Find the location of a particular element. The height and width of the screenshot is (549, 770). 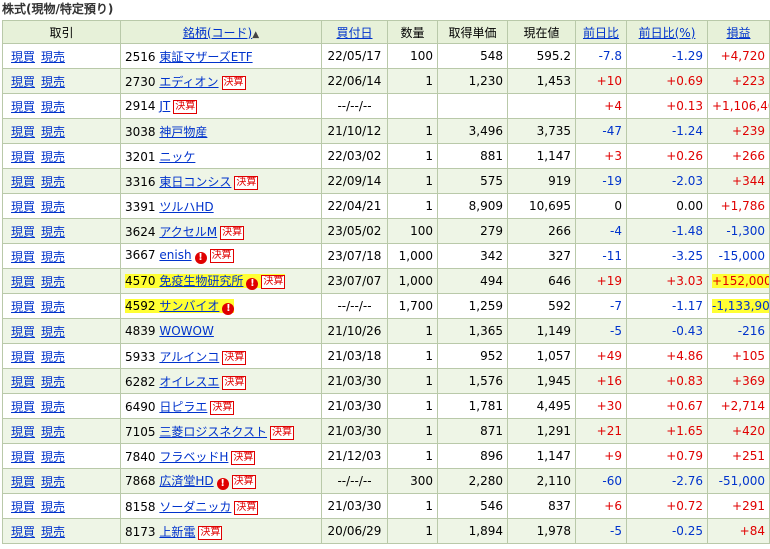

sort-change-link: 前日比 is located at coordinates (601, 33).